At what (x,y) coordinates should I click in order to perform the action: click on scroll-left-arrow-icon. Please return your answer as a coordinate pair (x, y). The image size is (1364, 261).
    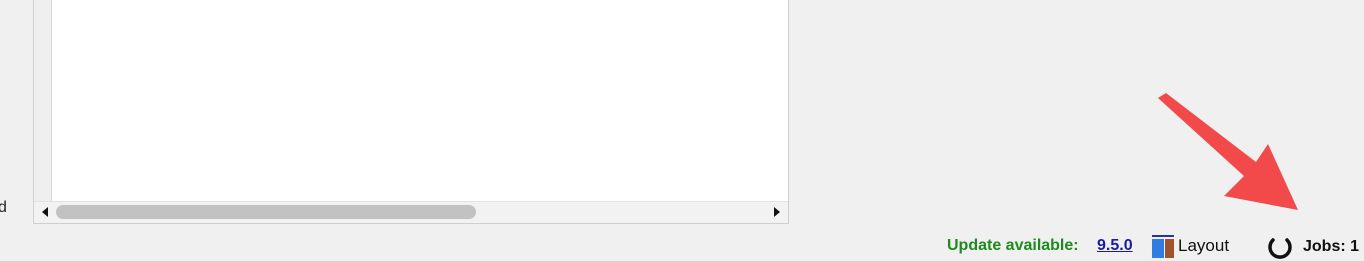
    Looking at the image, I should click on (45, 212).